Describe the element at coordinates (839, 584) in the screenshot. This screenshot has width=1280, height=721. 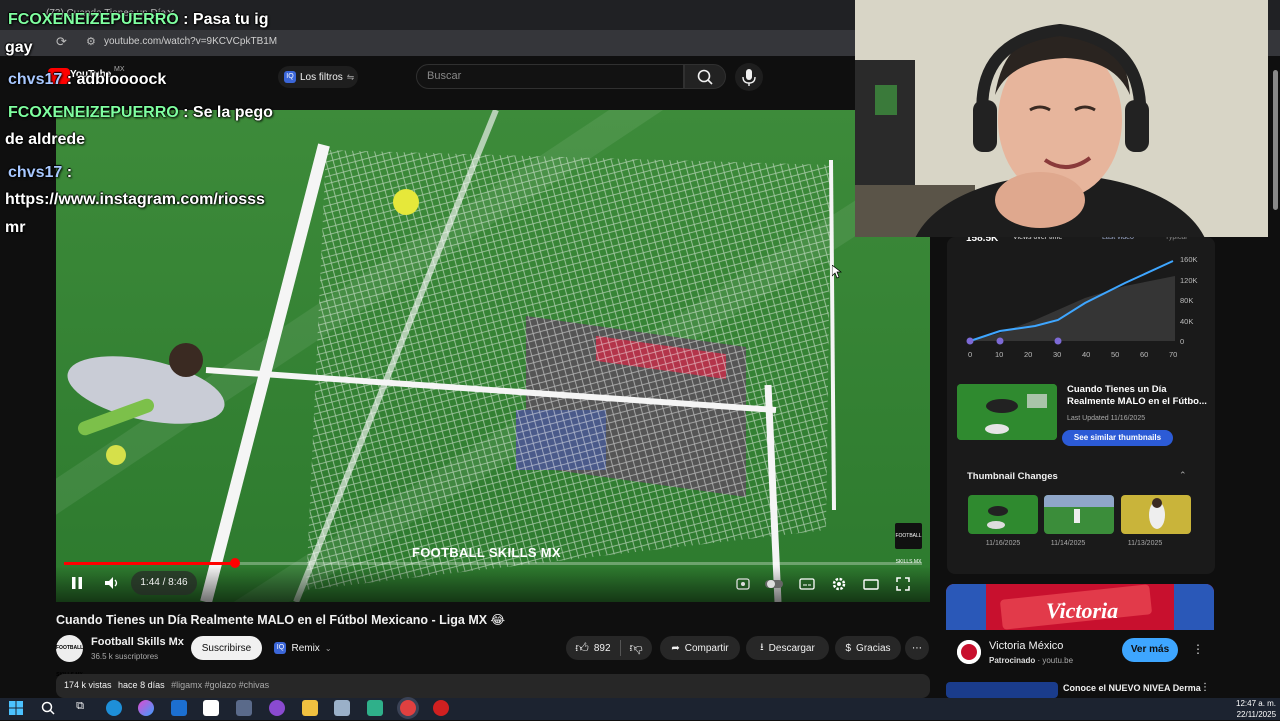
I see `settings-gear-icon` at that location.